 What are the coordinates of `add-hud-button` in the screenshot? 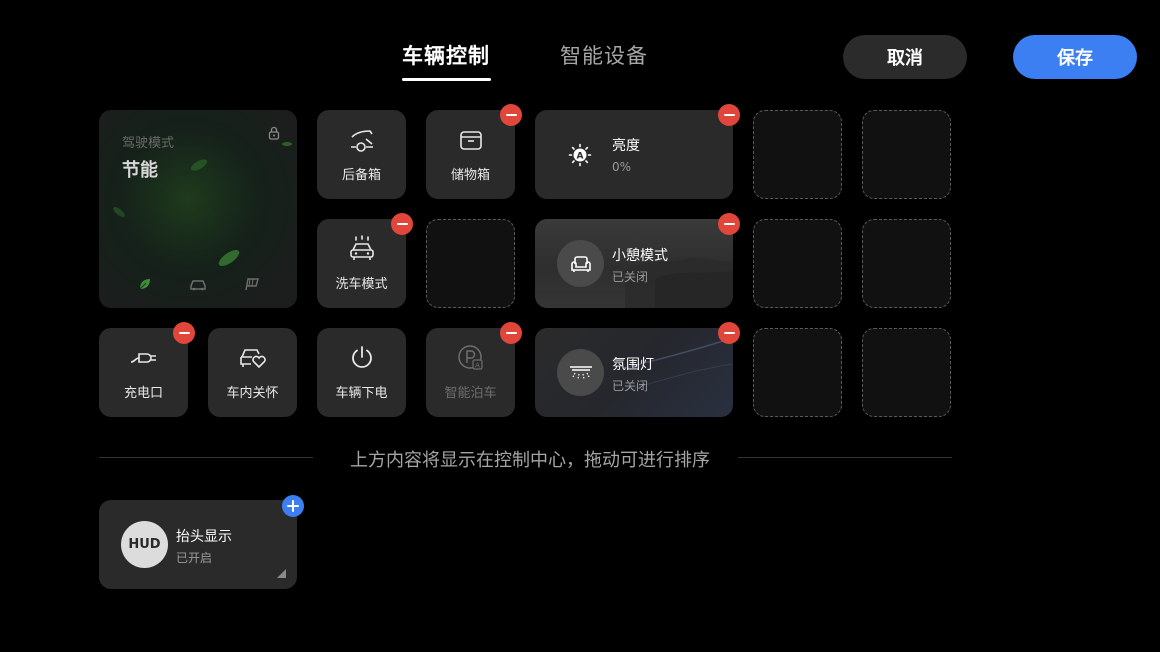 It's located at (293, 506).